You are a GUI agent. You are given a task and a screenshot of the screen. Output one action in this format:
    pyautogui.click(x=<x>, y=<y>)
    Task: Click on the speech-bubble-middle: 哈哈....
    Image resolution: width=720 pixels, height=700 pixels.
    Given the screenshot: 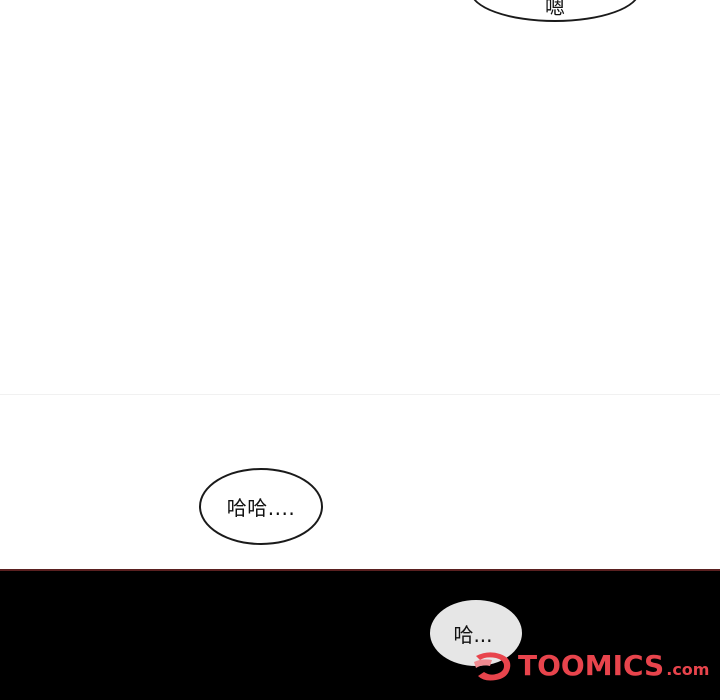 What is the action you would take?
    pyautogui.click(x=261, y=506)
    